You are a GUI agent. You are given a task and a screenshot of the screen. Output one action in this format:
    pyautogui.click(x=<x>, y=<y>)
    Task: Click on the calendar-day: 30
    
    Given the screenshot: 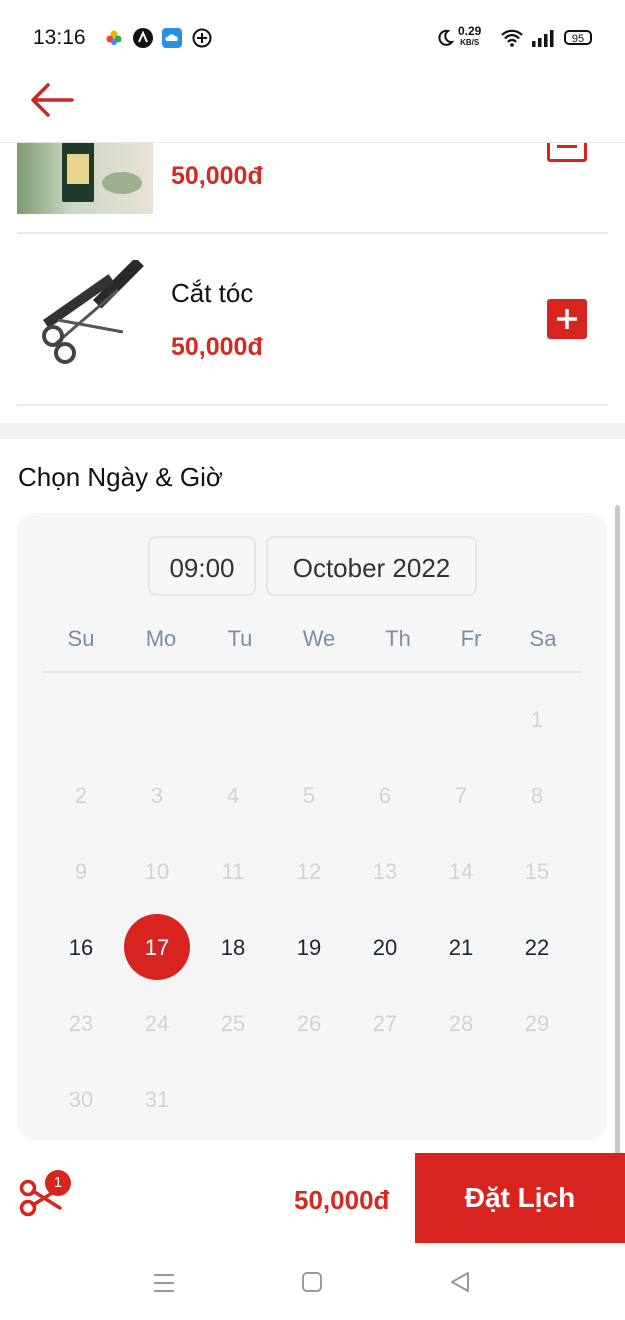 What is the action you would take?
    pyautogui.click(x=81, y=1099)
    